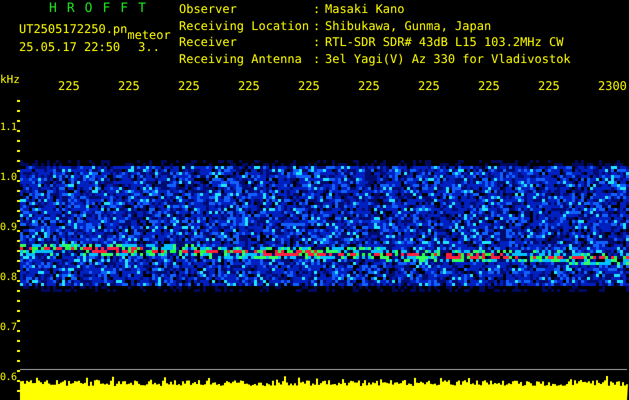 Image resolution: width=629 pixels, height=400 pixels. I want to click on frequency-tick-label: 0.7, so click(8, 327).